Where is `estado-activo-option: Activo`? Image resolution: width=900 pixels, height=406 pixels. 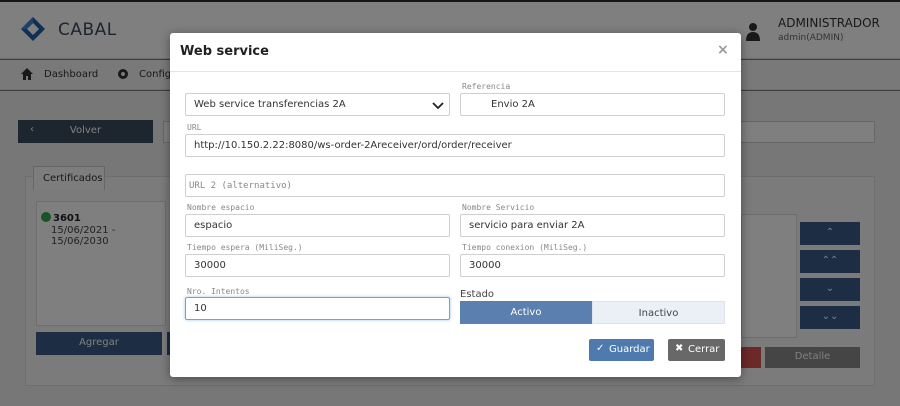
estado-activo-option: Activo is located at coordinates (526, 312).